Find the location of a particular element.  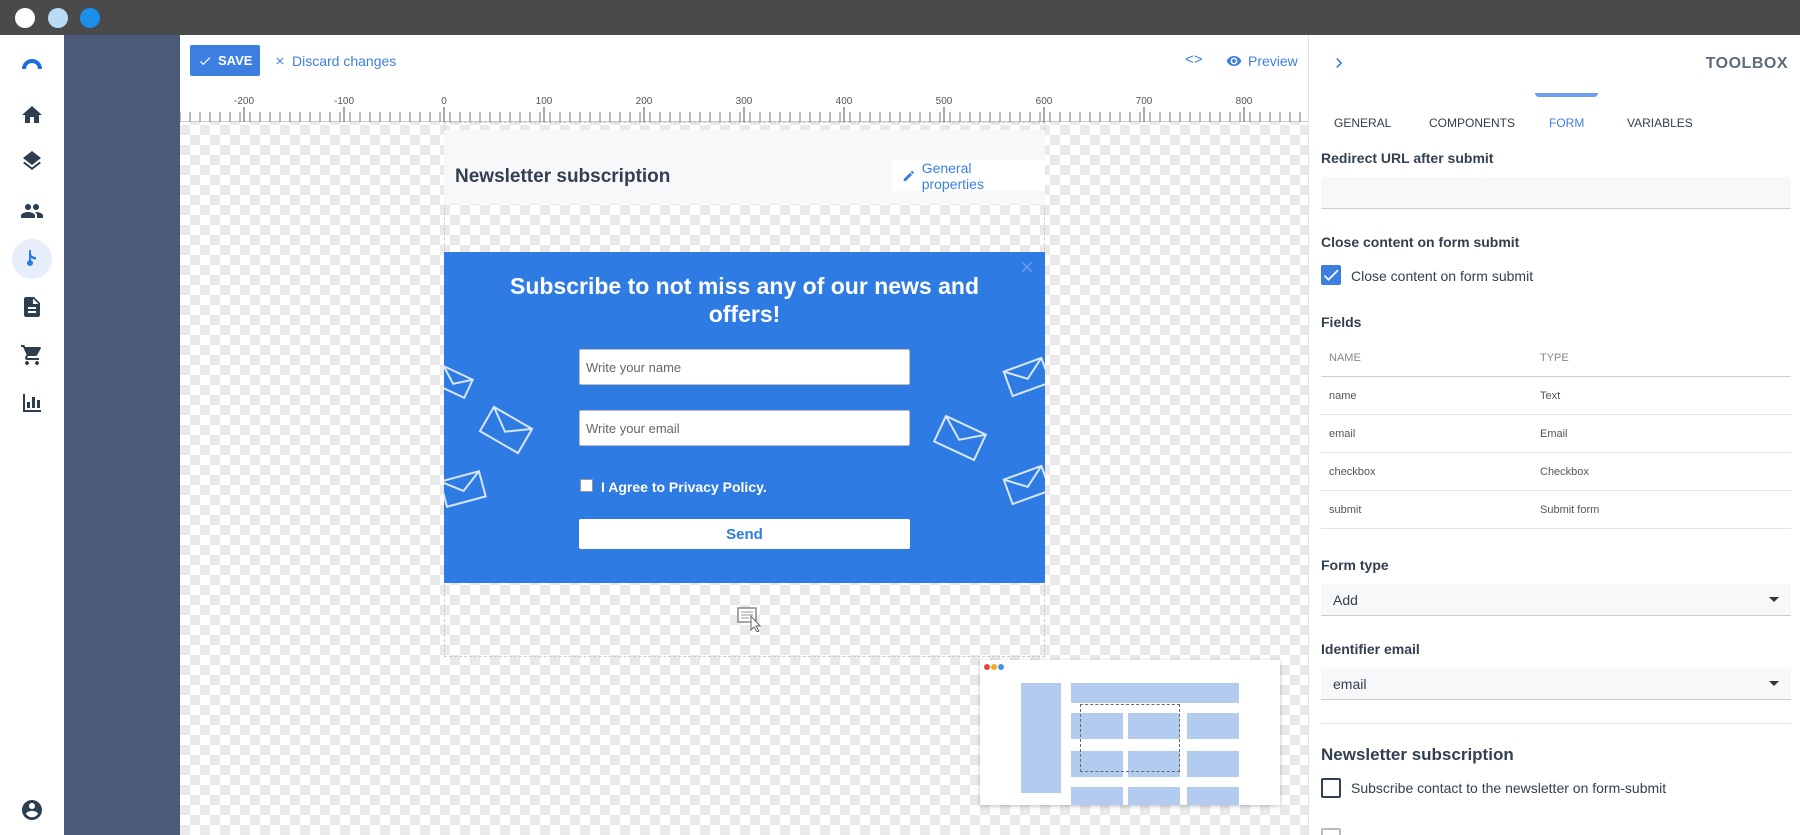

logo-icon is located at coordinates (32, 63).